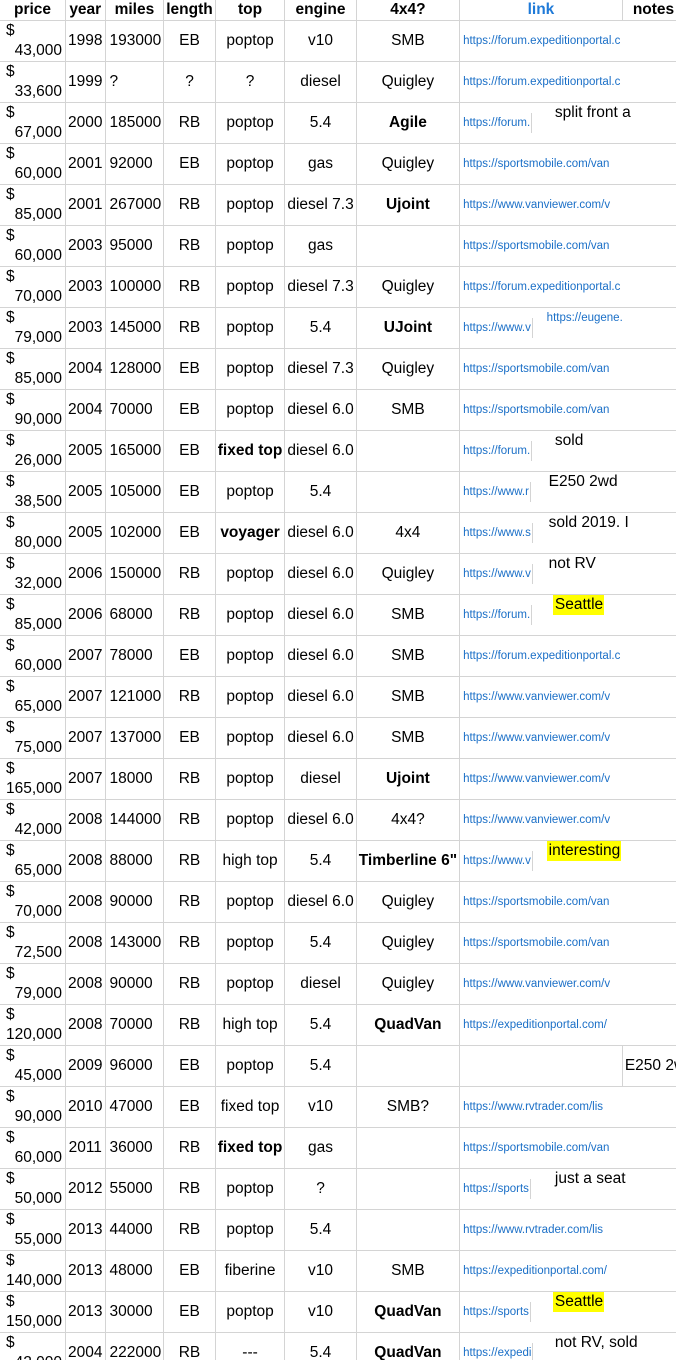  Describe the element at coordinates (85, 656) in the screenshot. I see `cell-year: 2007` at that location.